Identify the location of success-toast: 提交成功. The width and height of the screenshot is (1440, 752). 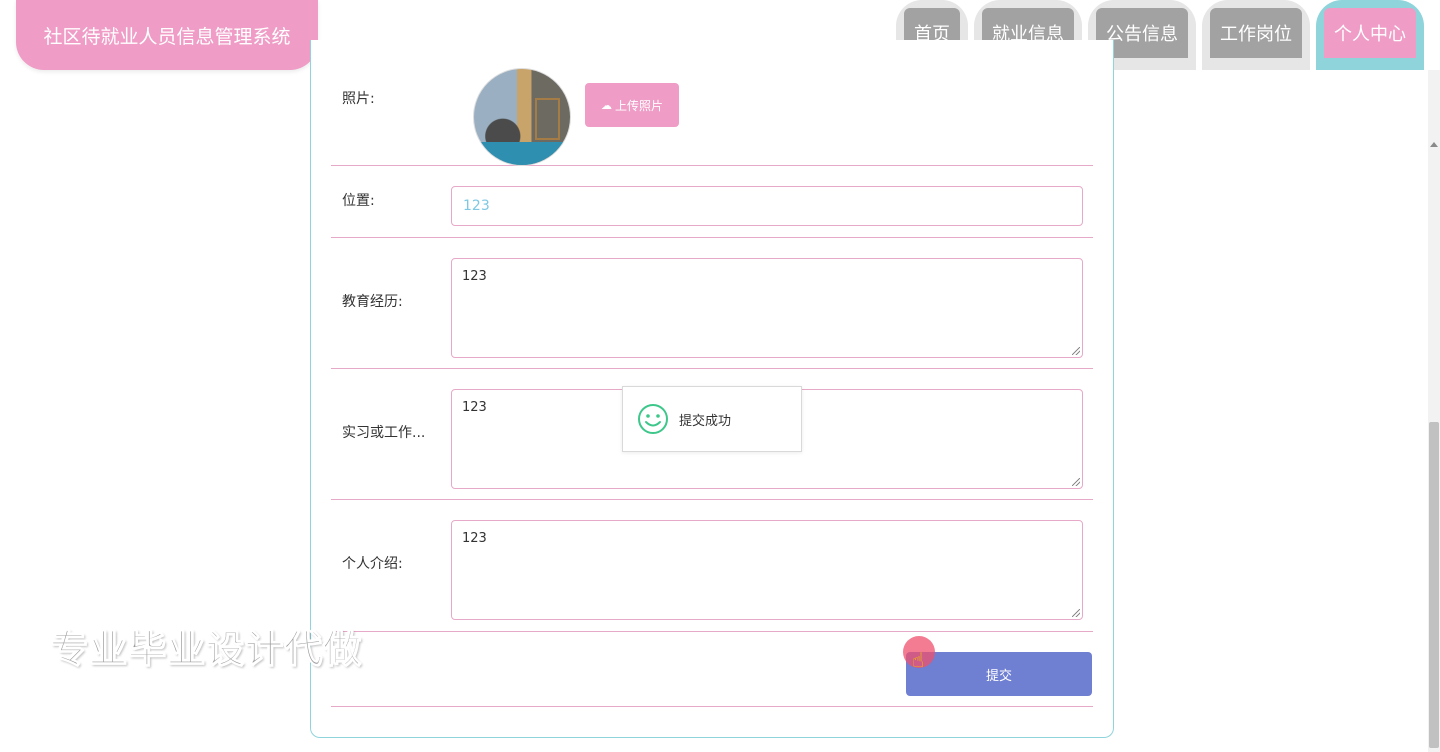
(712, 419).